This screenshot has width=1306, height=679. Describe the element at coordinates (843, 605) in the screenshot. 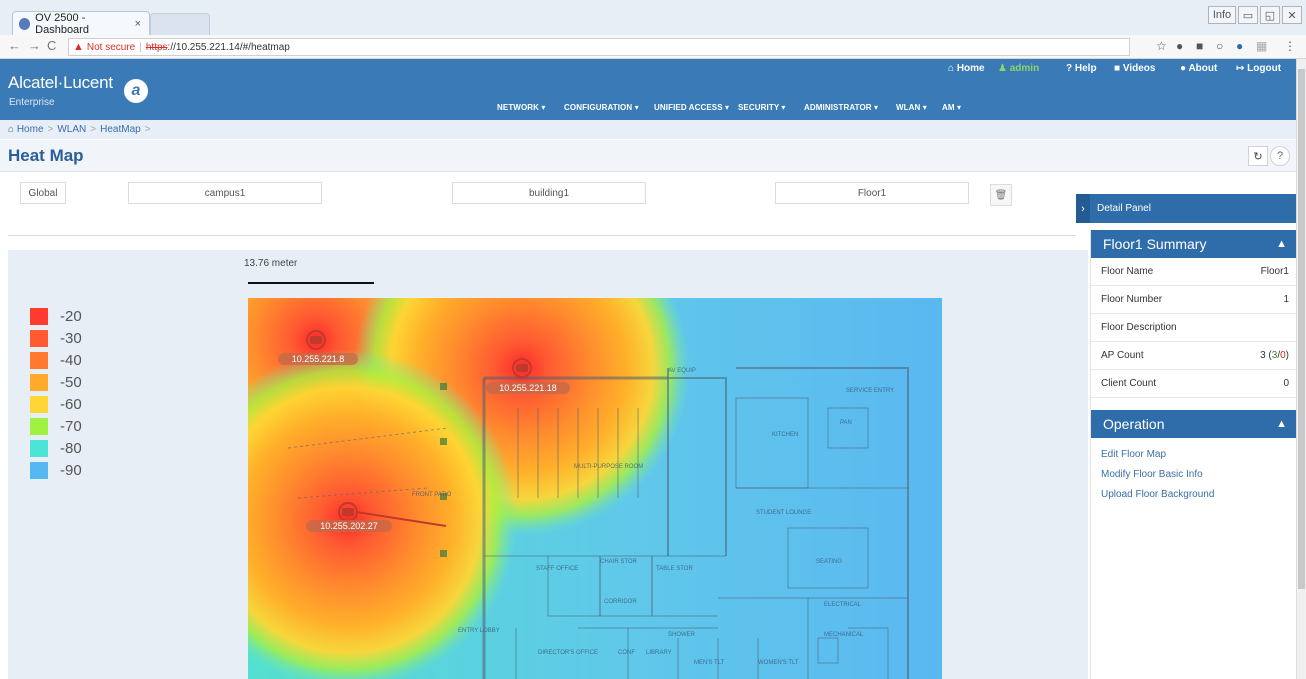

I see `room-label: ELECTRICAL` at that location.